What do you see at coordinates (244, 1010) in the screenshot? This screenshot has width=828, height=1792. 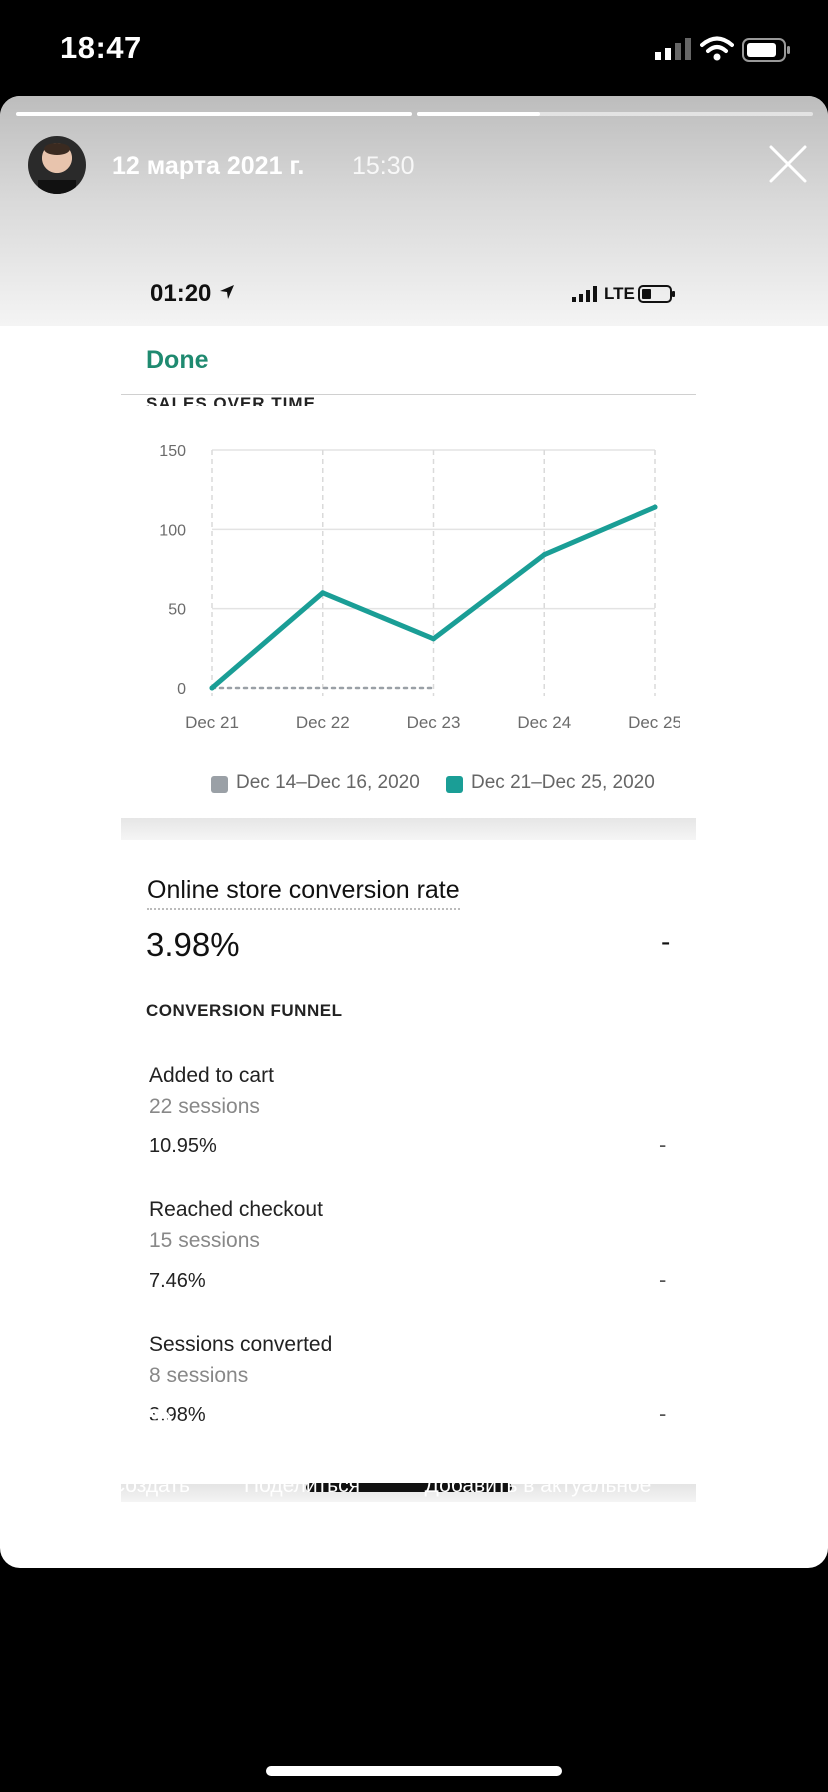 I see `conversion-funnel-heading: CONVERSION FUNNEL` at bounding box center [244, 1010].